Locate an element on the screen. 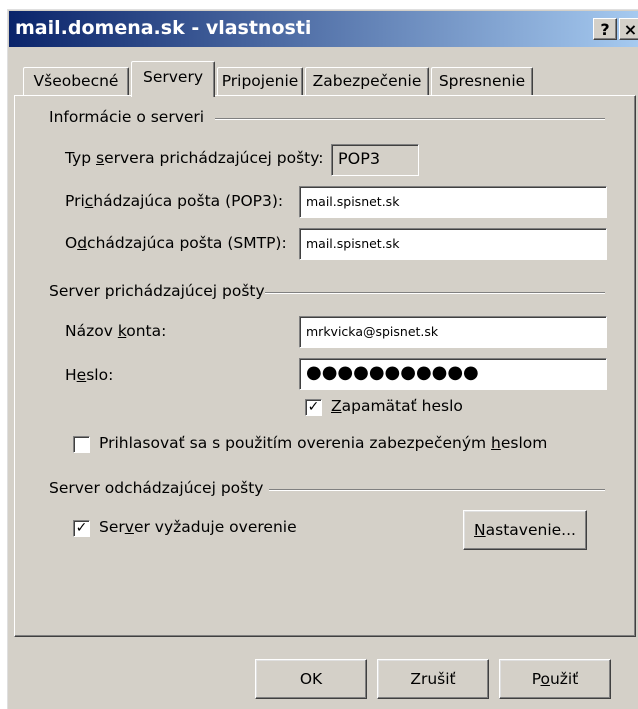  tab-connection: Pripojenie is located at coordinates (260, 81).